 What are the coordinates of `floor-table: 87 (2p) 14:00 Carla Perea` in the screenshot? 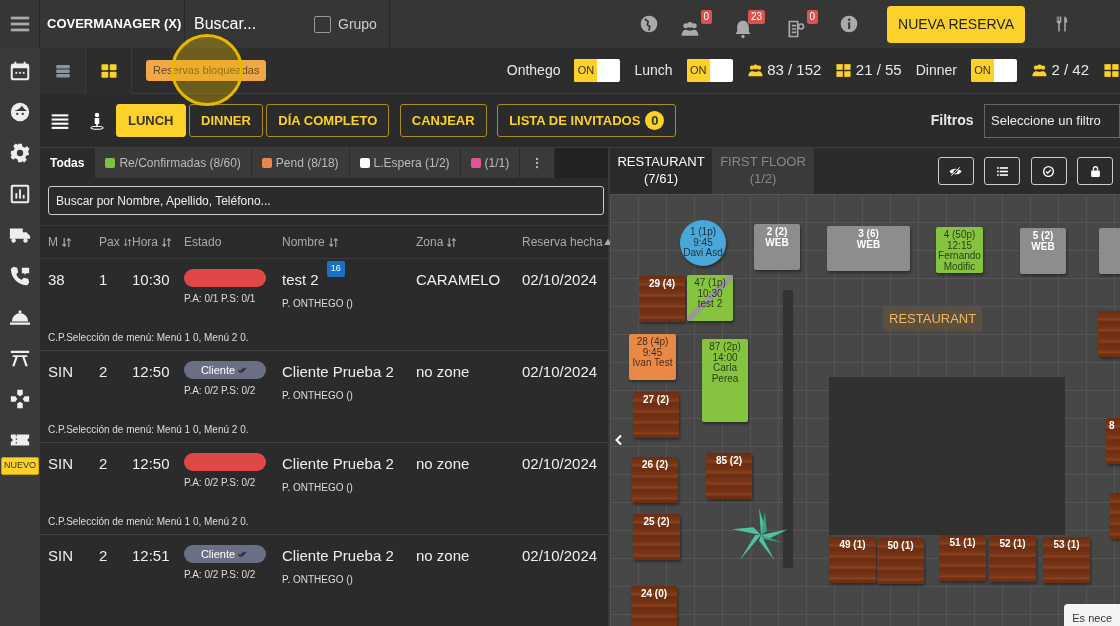 It's located at (725, 380).